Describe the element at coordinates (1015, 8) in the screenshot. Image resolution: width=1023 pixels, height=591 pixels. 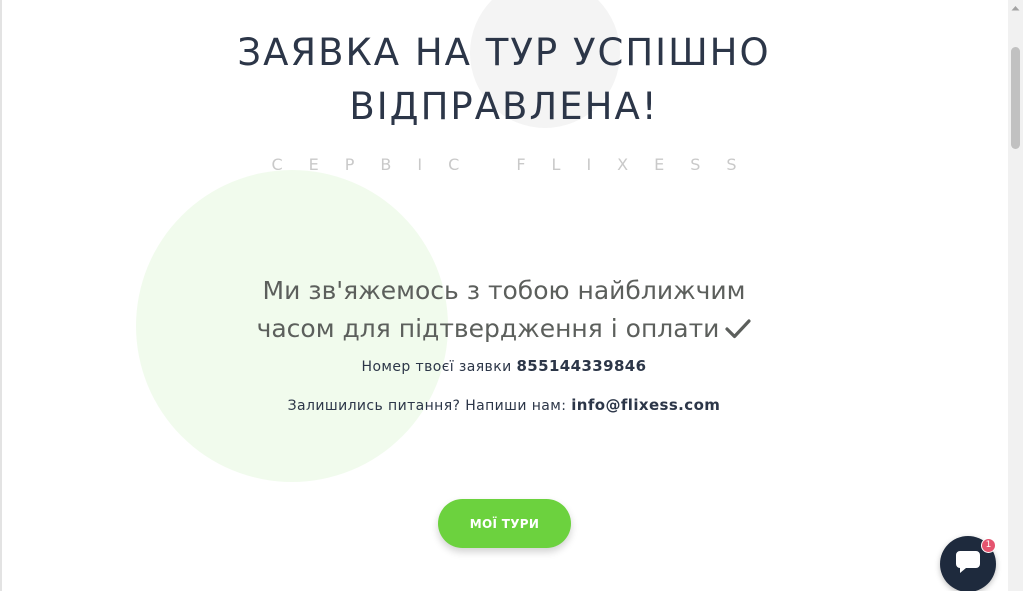
I see `scroll-up-arrow-icon` at that location.